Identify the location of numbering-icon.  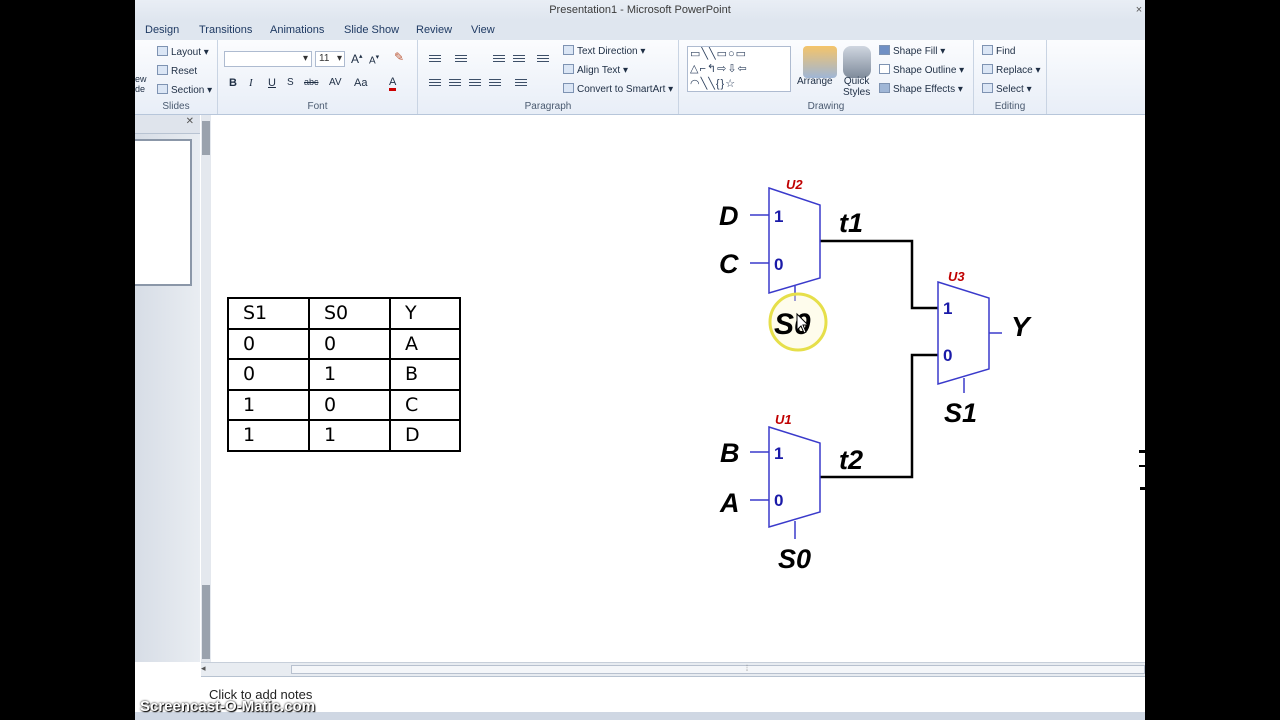
(461, 58).